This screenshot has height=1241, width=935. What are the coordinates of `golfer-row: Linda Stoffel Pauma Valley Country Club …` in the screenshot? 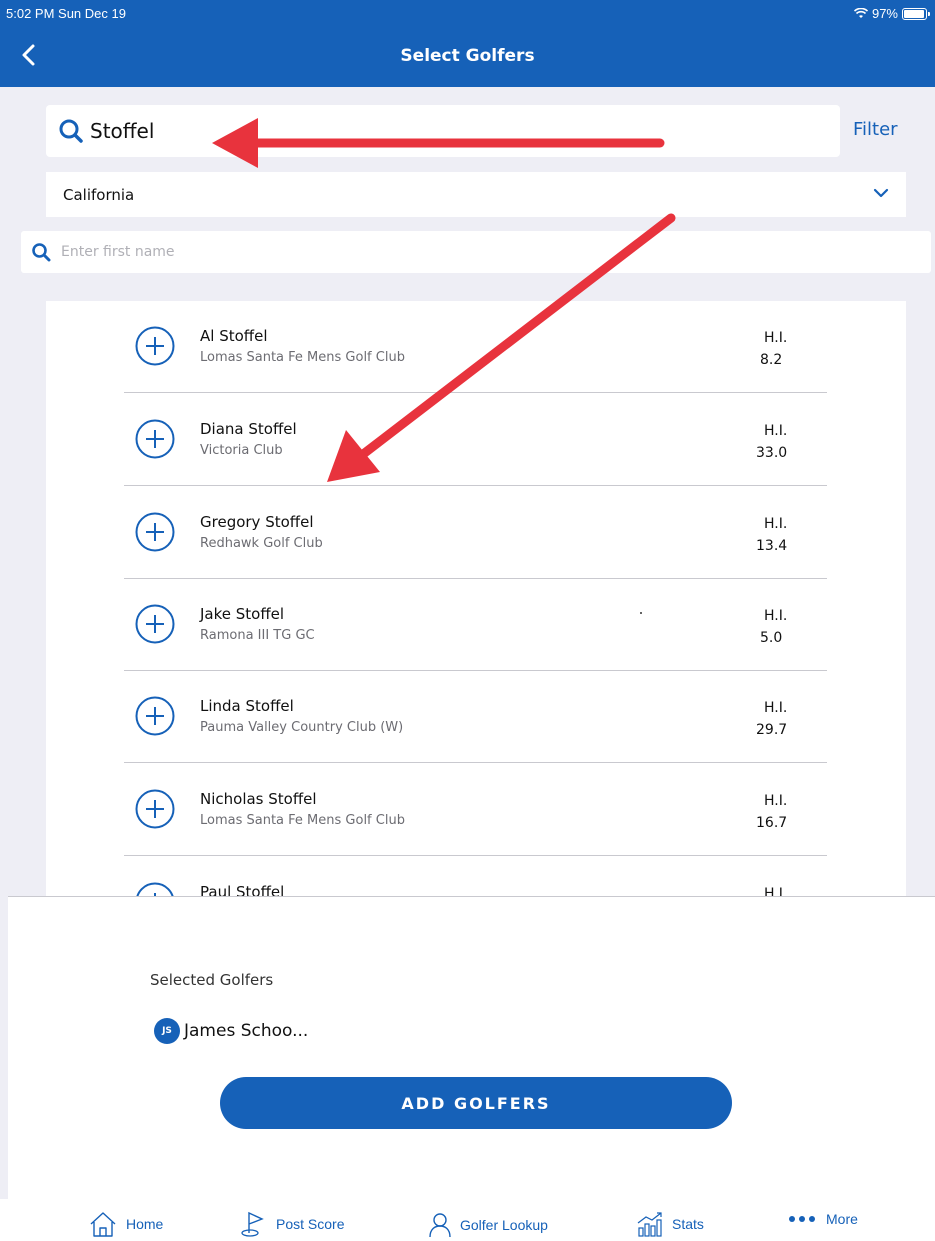 It's located at (475, 717).